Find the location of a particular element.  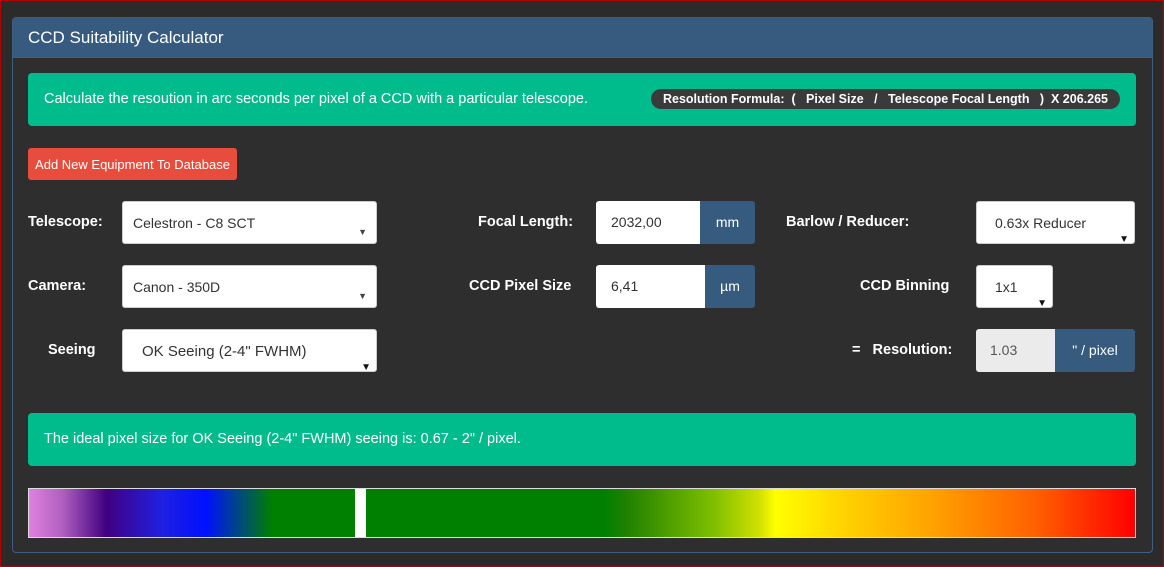

barlow-select: 0.63x Reducer ▼ is located at coordinates (1055, 223).